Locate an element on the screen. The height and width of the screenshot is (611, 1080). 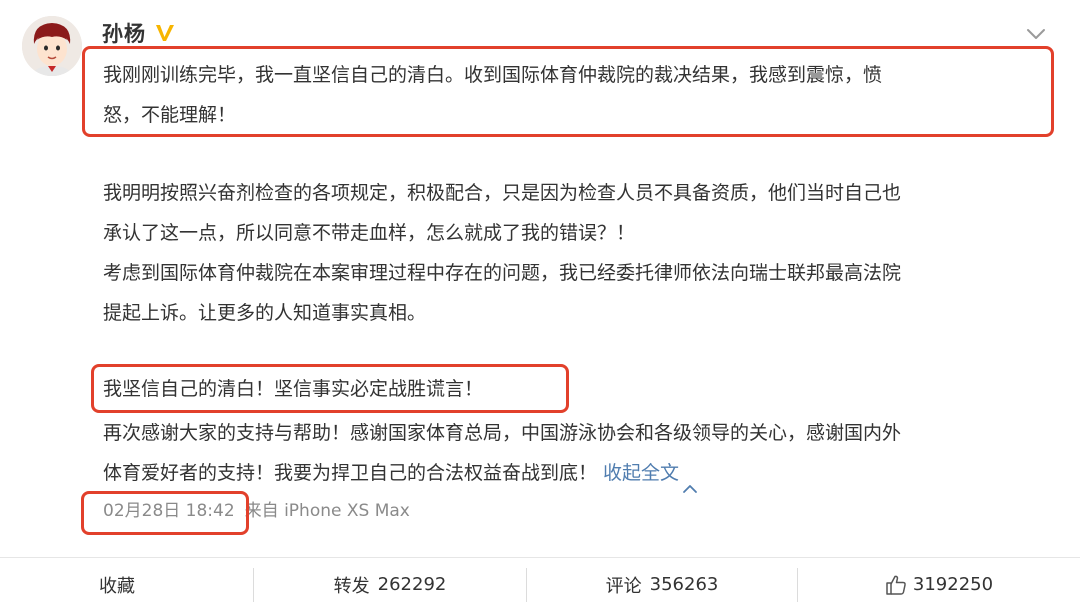
chevron-up-icon is located at coordinates (690, 480).